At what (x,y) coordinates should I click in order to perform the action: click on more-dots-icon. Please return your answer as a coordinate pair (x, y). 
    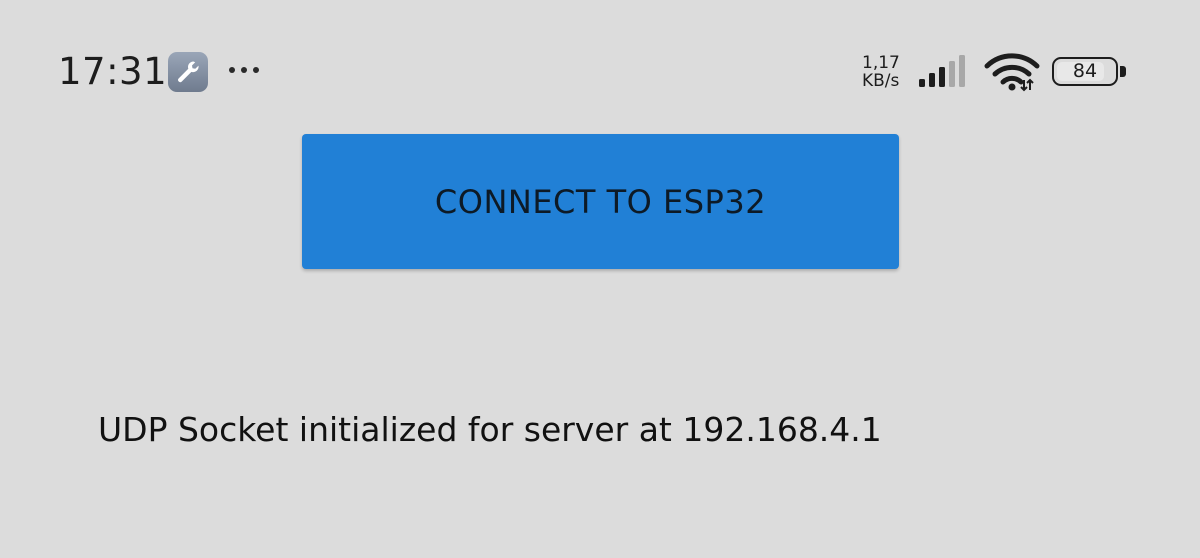
    Looking at the image, I should click on (245, 70).